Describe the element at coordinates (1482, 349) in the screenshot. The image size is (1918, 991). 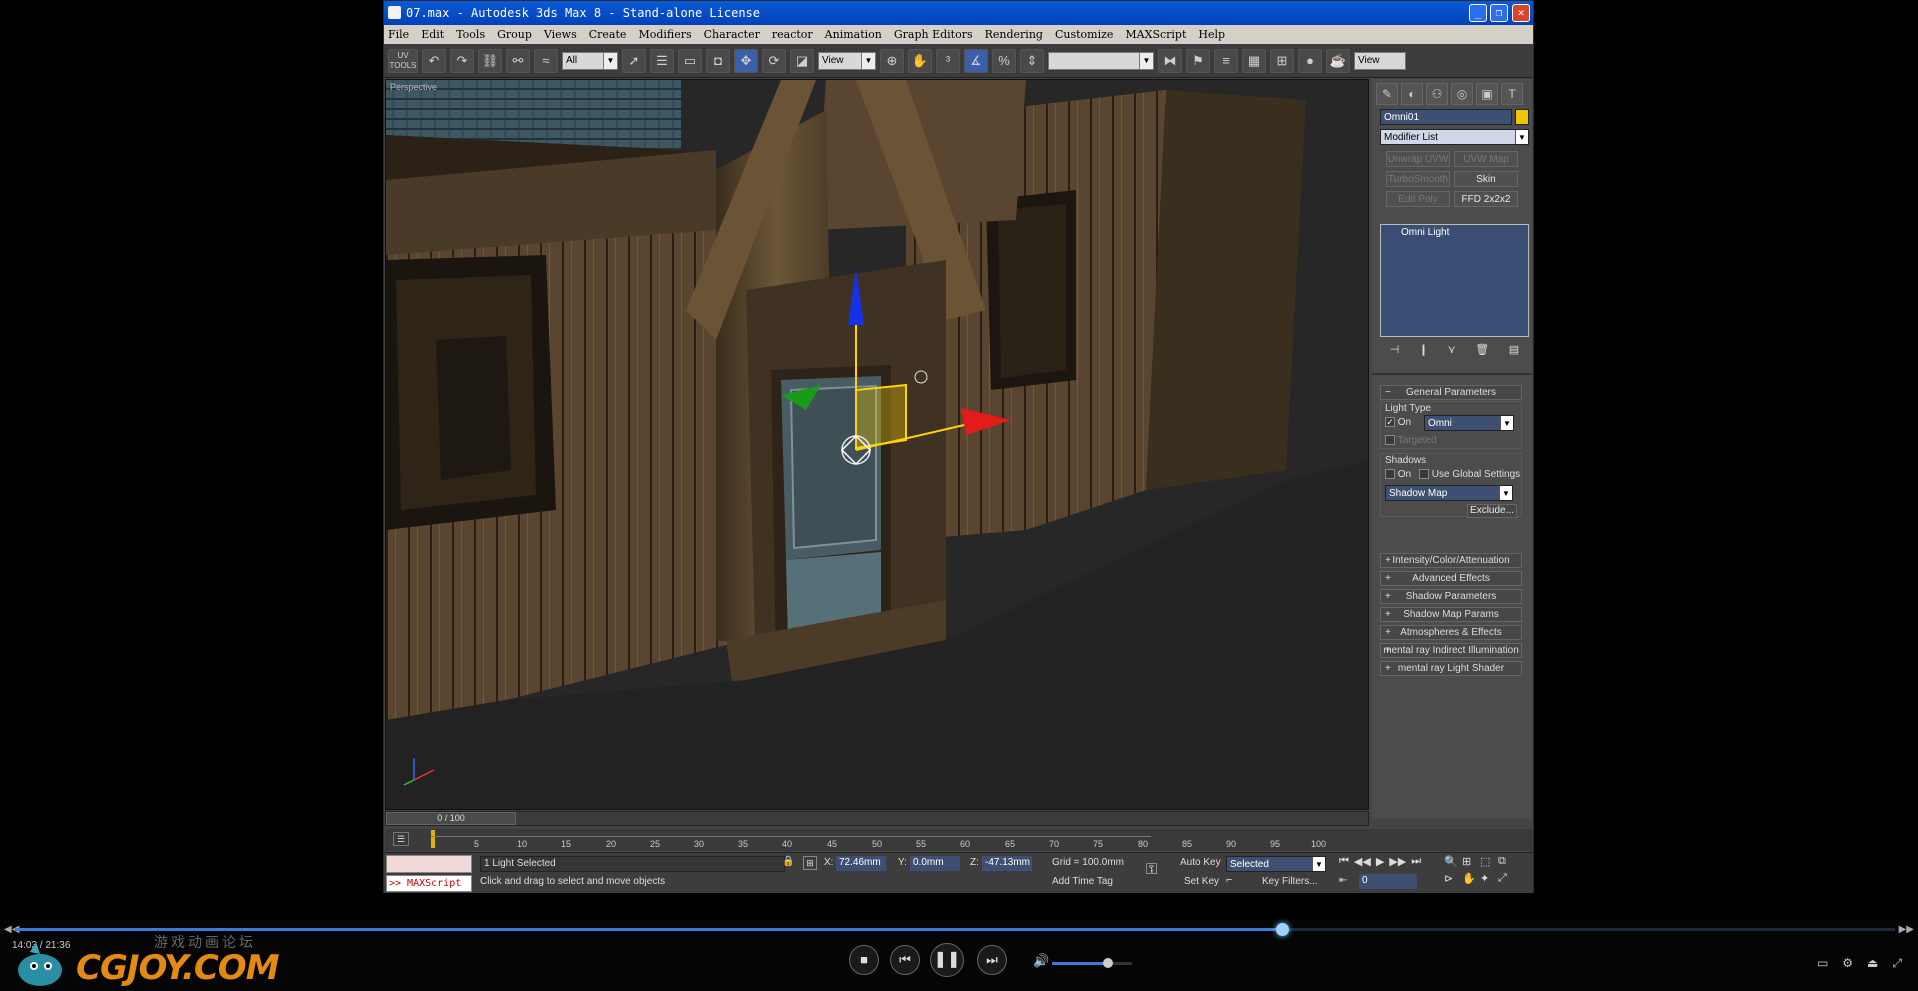
I see `remove-modifier-icon: 🗑` at that location.